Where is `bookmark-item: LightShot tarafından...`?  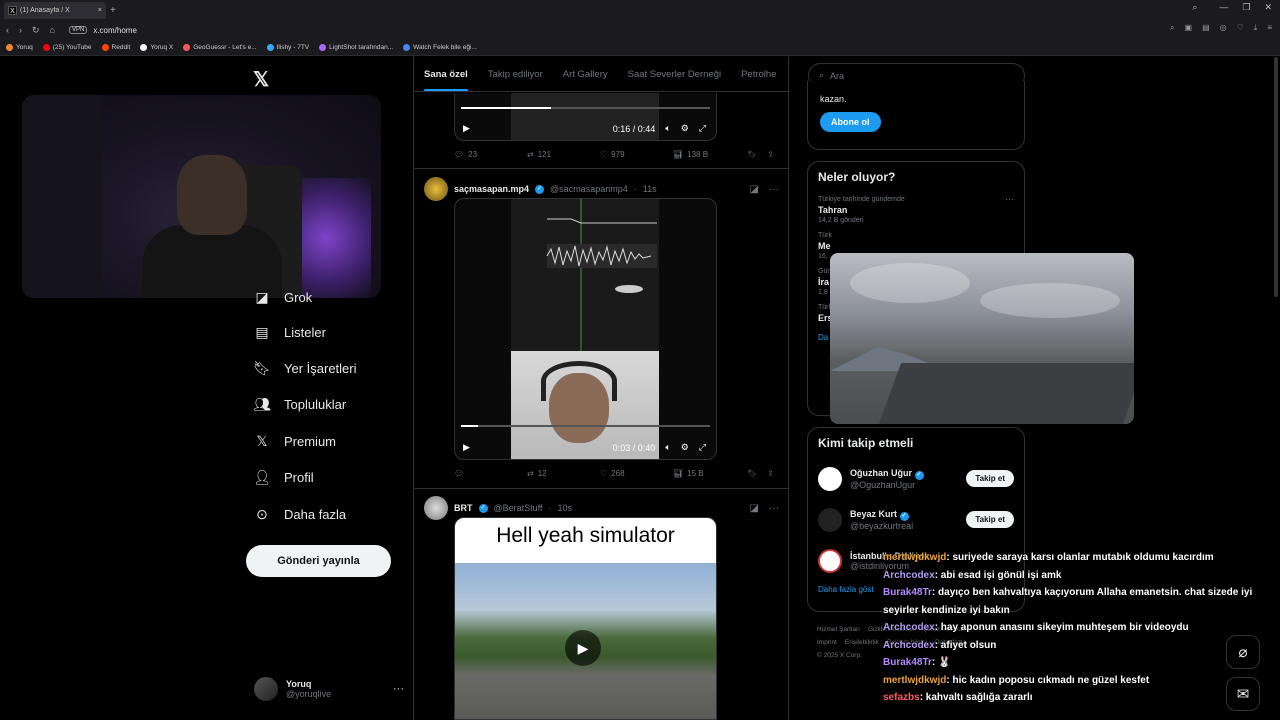 bookmark-item: LightShot tarafından... is located at coordinates (356, 47).